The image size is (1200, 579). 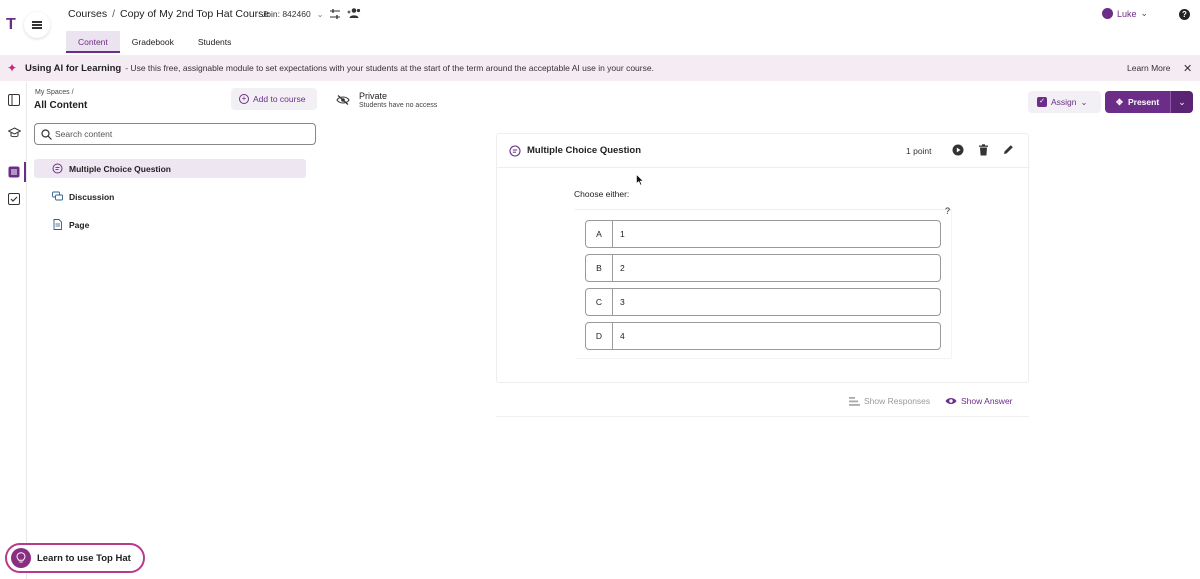 I want to click on list-item-label: Multiple Choice Question, so click(x=120, y=168).